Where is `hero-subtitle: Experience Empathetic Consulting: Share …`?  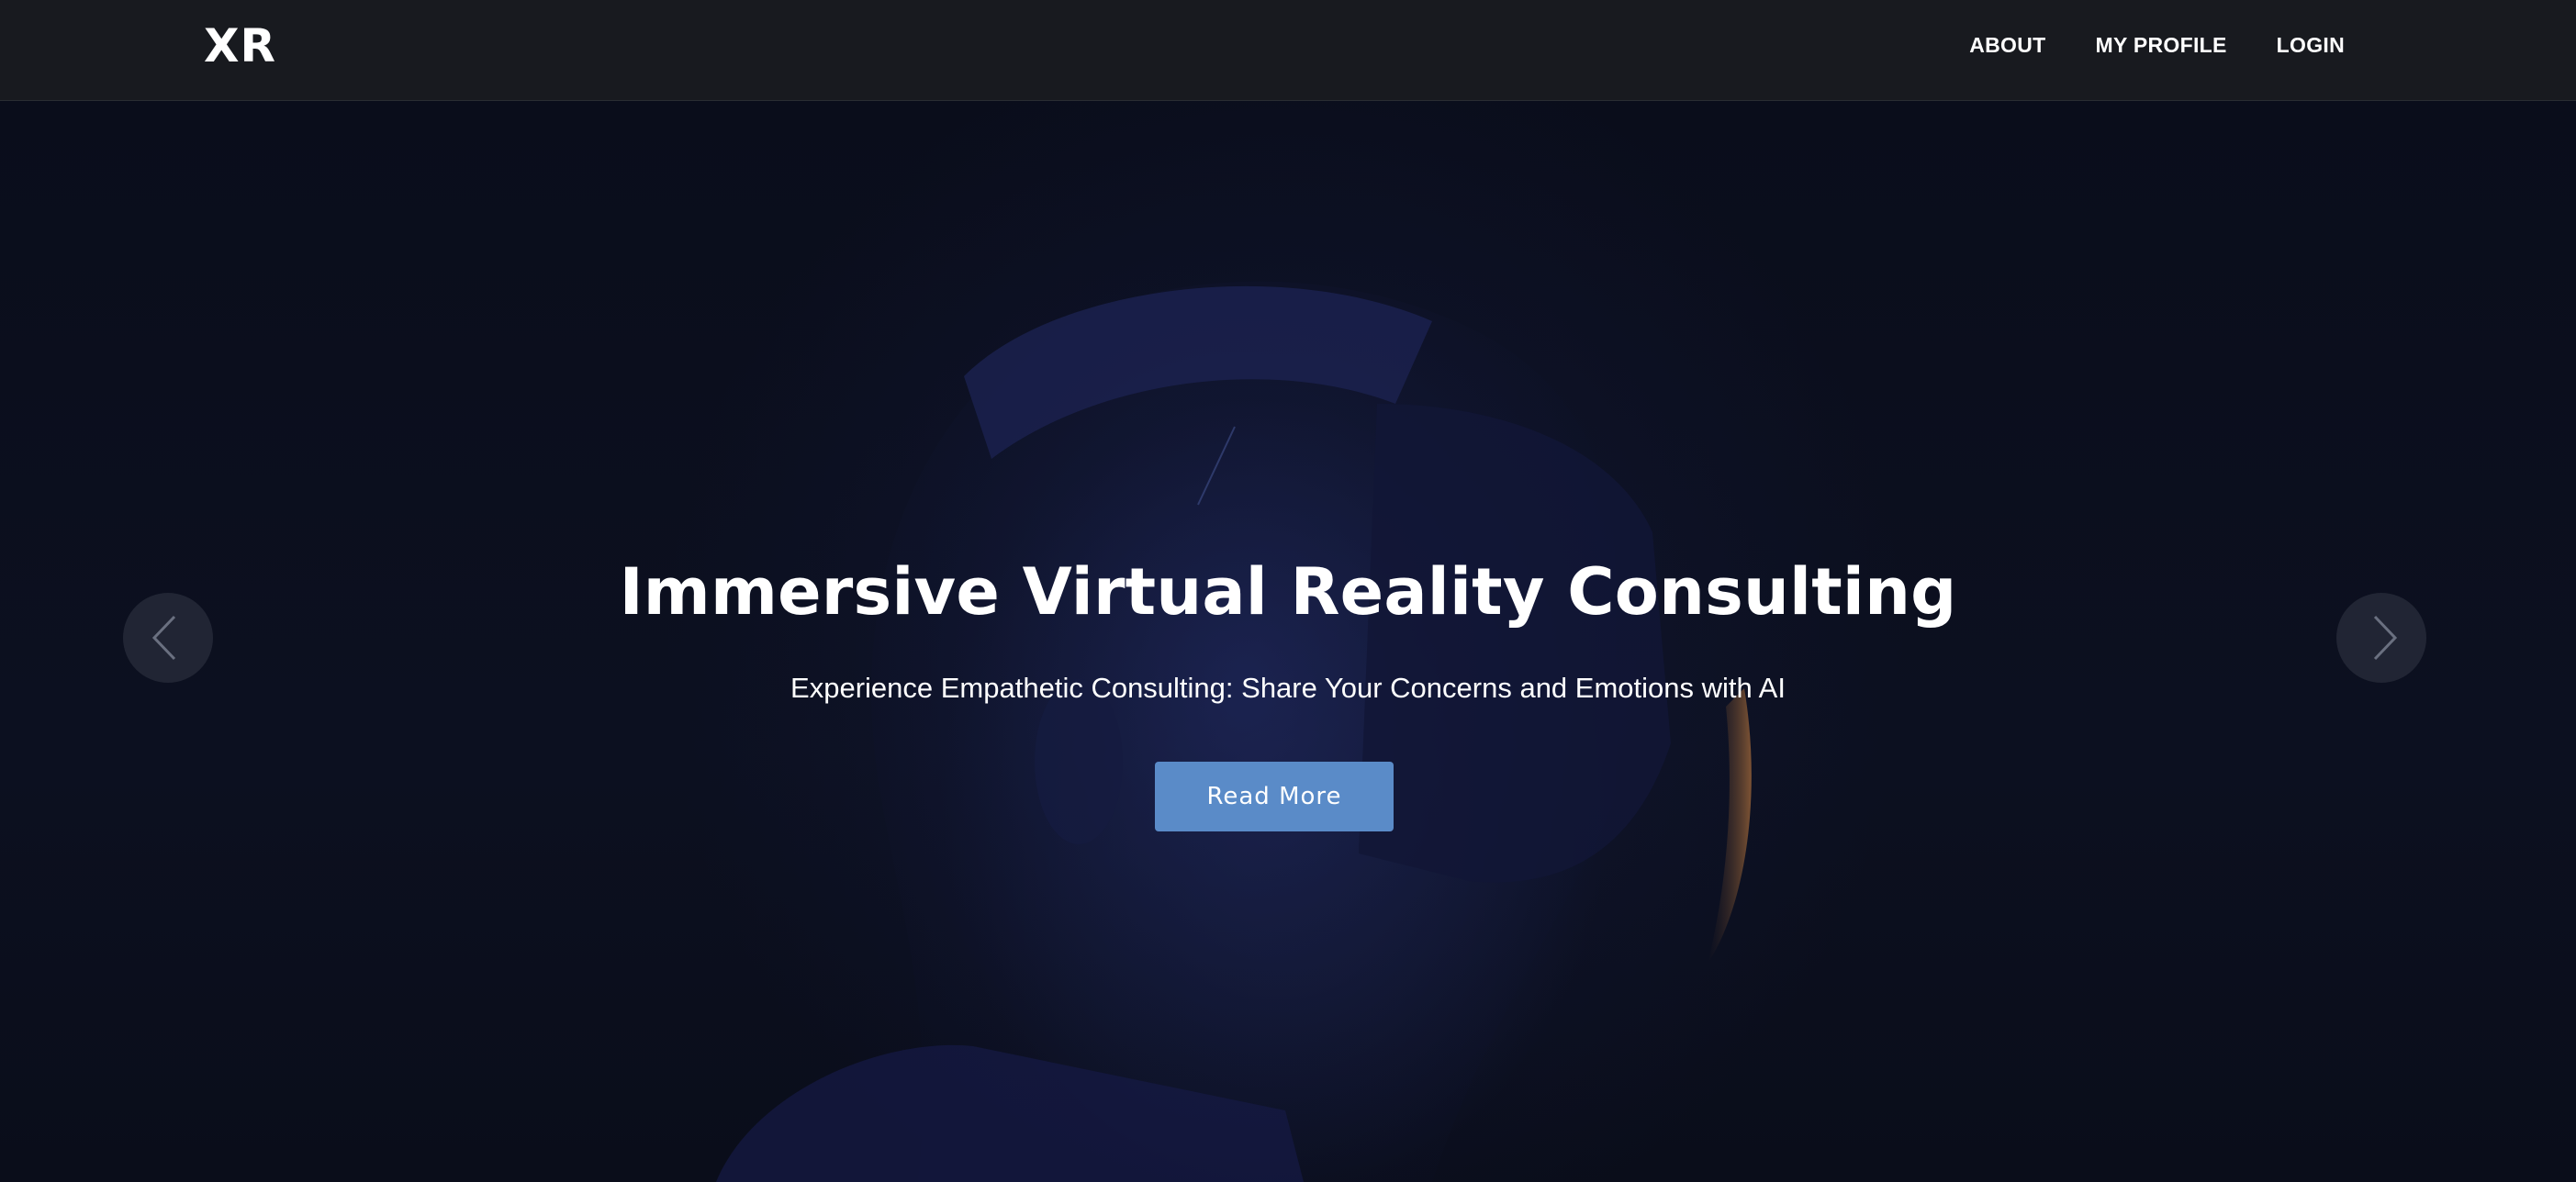
hero-subtitle: Experience Empathetic Consulting: Share … is located at coordinates (1288, 688).